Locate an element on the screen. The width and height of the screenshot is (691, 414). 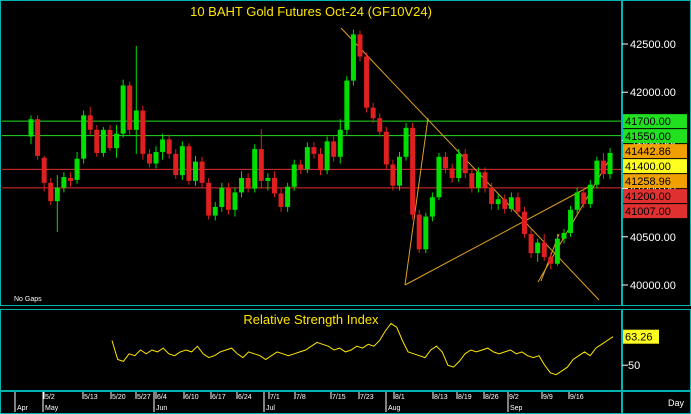
rsi-tick-label: 50 is located at coordinates (634, 366).